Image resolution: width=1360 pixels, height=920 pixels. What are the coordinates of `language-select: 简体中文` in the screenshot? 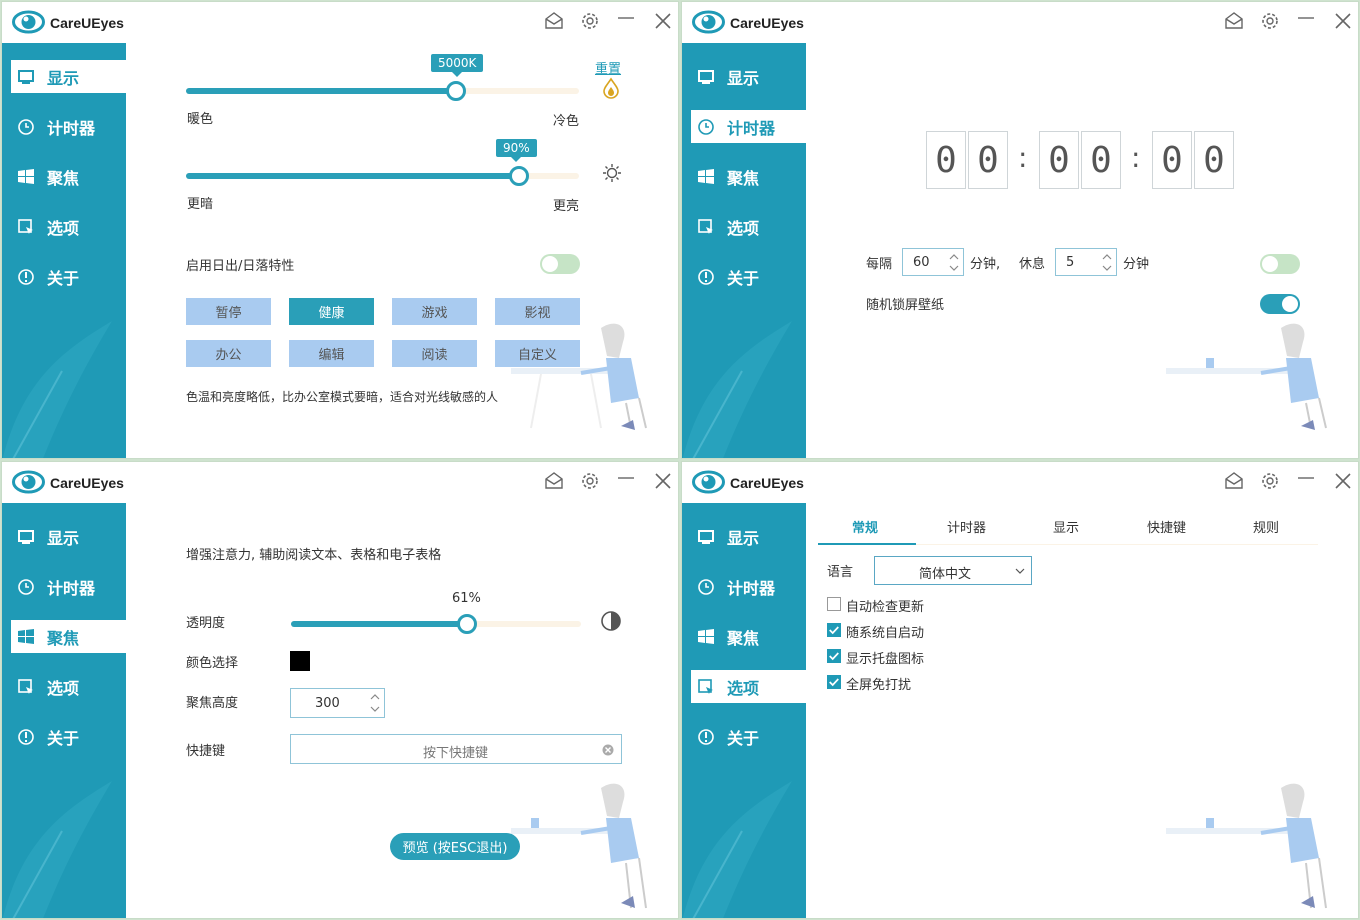 It's located at (953, 570).